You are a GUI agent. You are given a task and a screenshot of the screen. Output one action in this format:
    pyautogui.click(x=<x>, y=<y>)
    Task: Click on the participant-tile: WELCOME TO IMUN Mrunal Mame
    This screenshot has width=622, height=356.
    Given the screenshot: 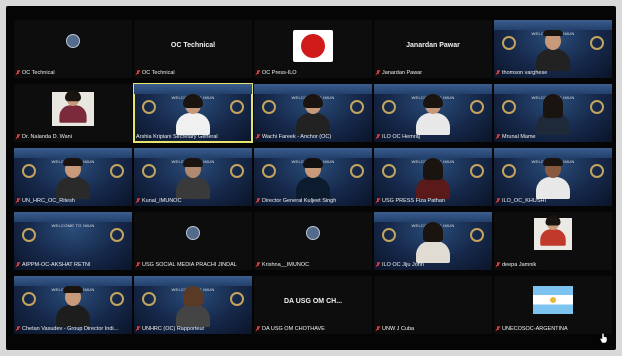 What is the action you would take?
    pyautogui.click(x=553, y=113)
    